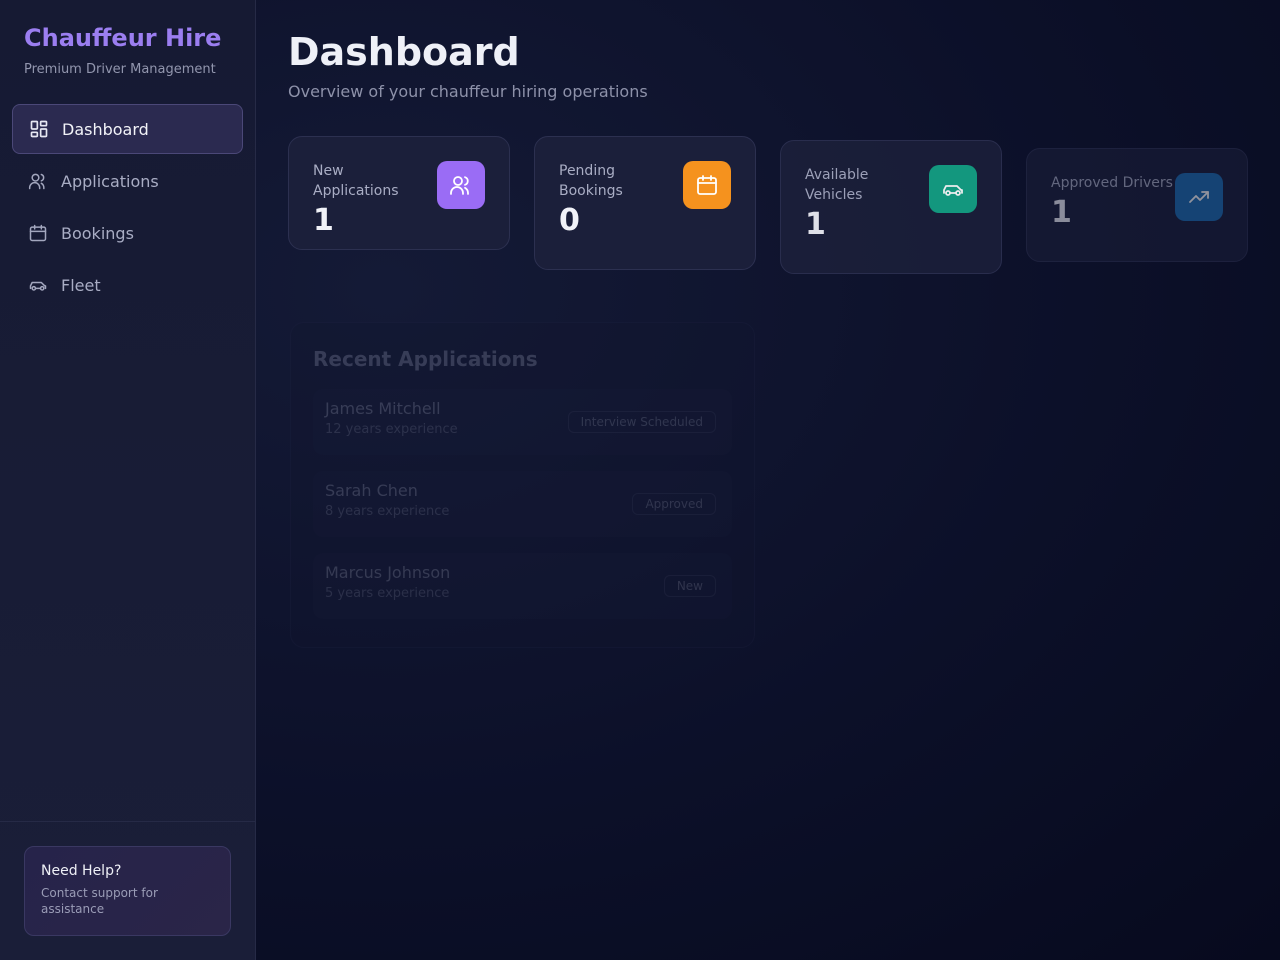 This screenshot has height=960, width=1280. What do you see at coordinates (1112, 183) in the screenshot?
I see `stat-label: Approved Drivers` at bounding box center [1112, 183].